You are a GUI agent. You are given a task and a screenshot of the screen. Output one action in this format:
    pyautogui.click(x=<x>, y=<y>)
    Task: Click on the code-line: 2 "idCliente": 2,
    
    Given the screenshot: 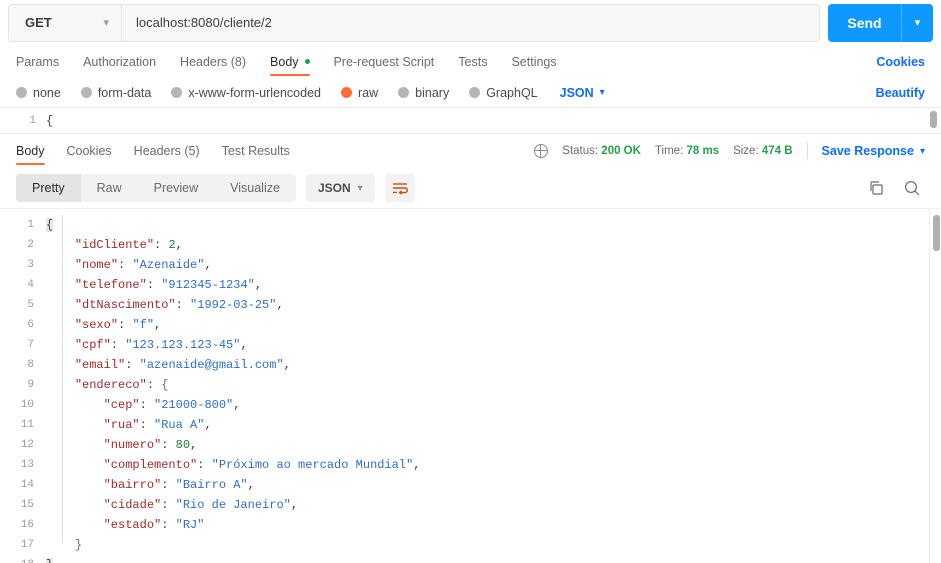 What is the action you would take?
    pyautogui.click(x=470, y=245)
    